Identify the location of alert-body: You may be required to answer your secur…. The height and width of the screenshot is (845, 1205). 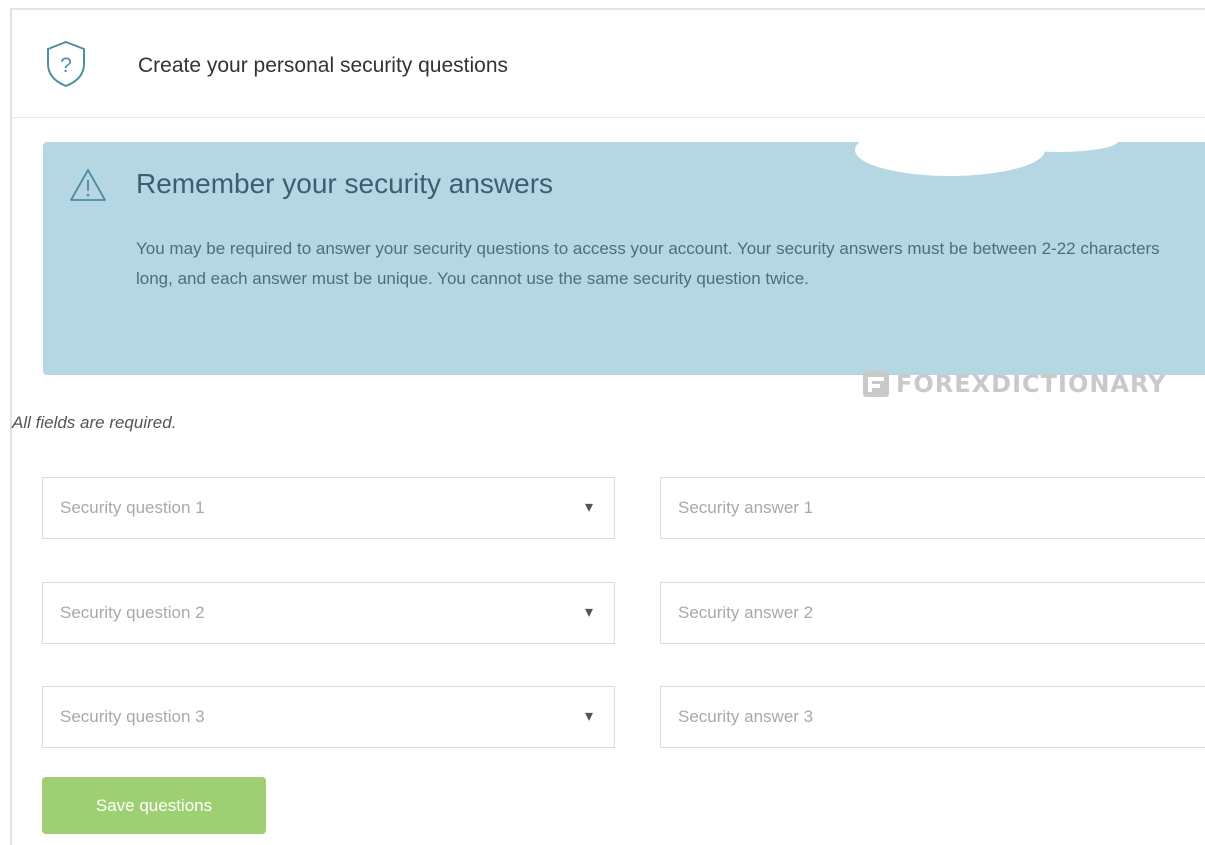
(648, 263).